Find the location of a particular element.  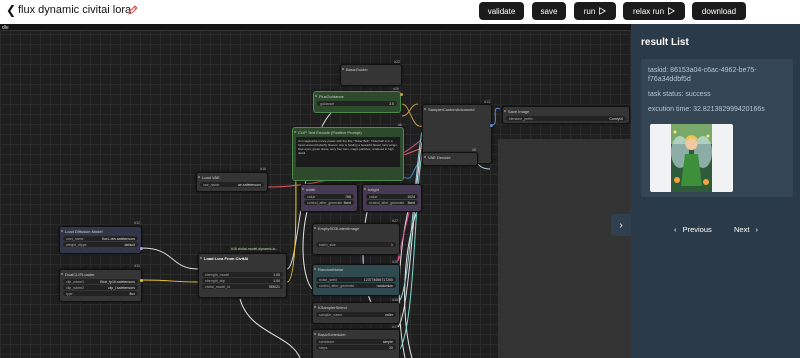

sampler-name-field: sampler_name euler is located at coordinates (356, 314).